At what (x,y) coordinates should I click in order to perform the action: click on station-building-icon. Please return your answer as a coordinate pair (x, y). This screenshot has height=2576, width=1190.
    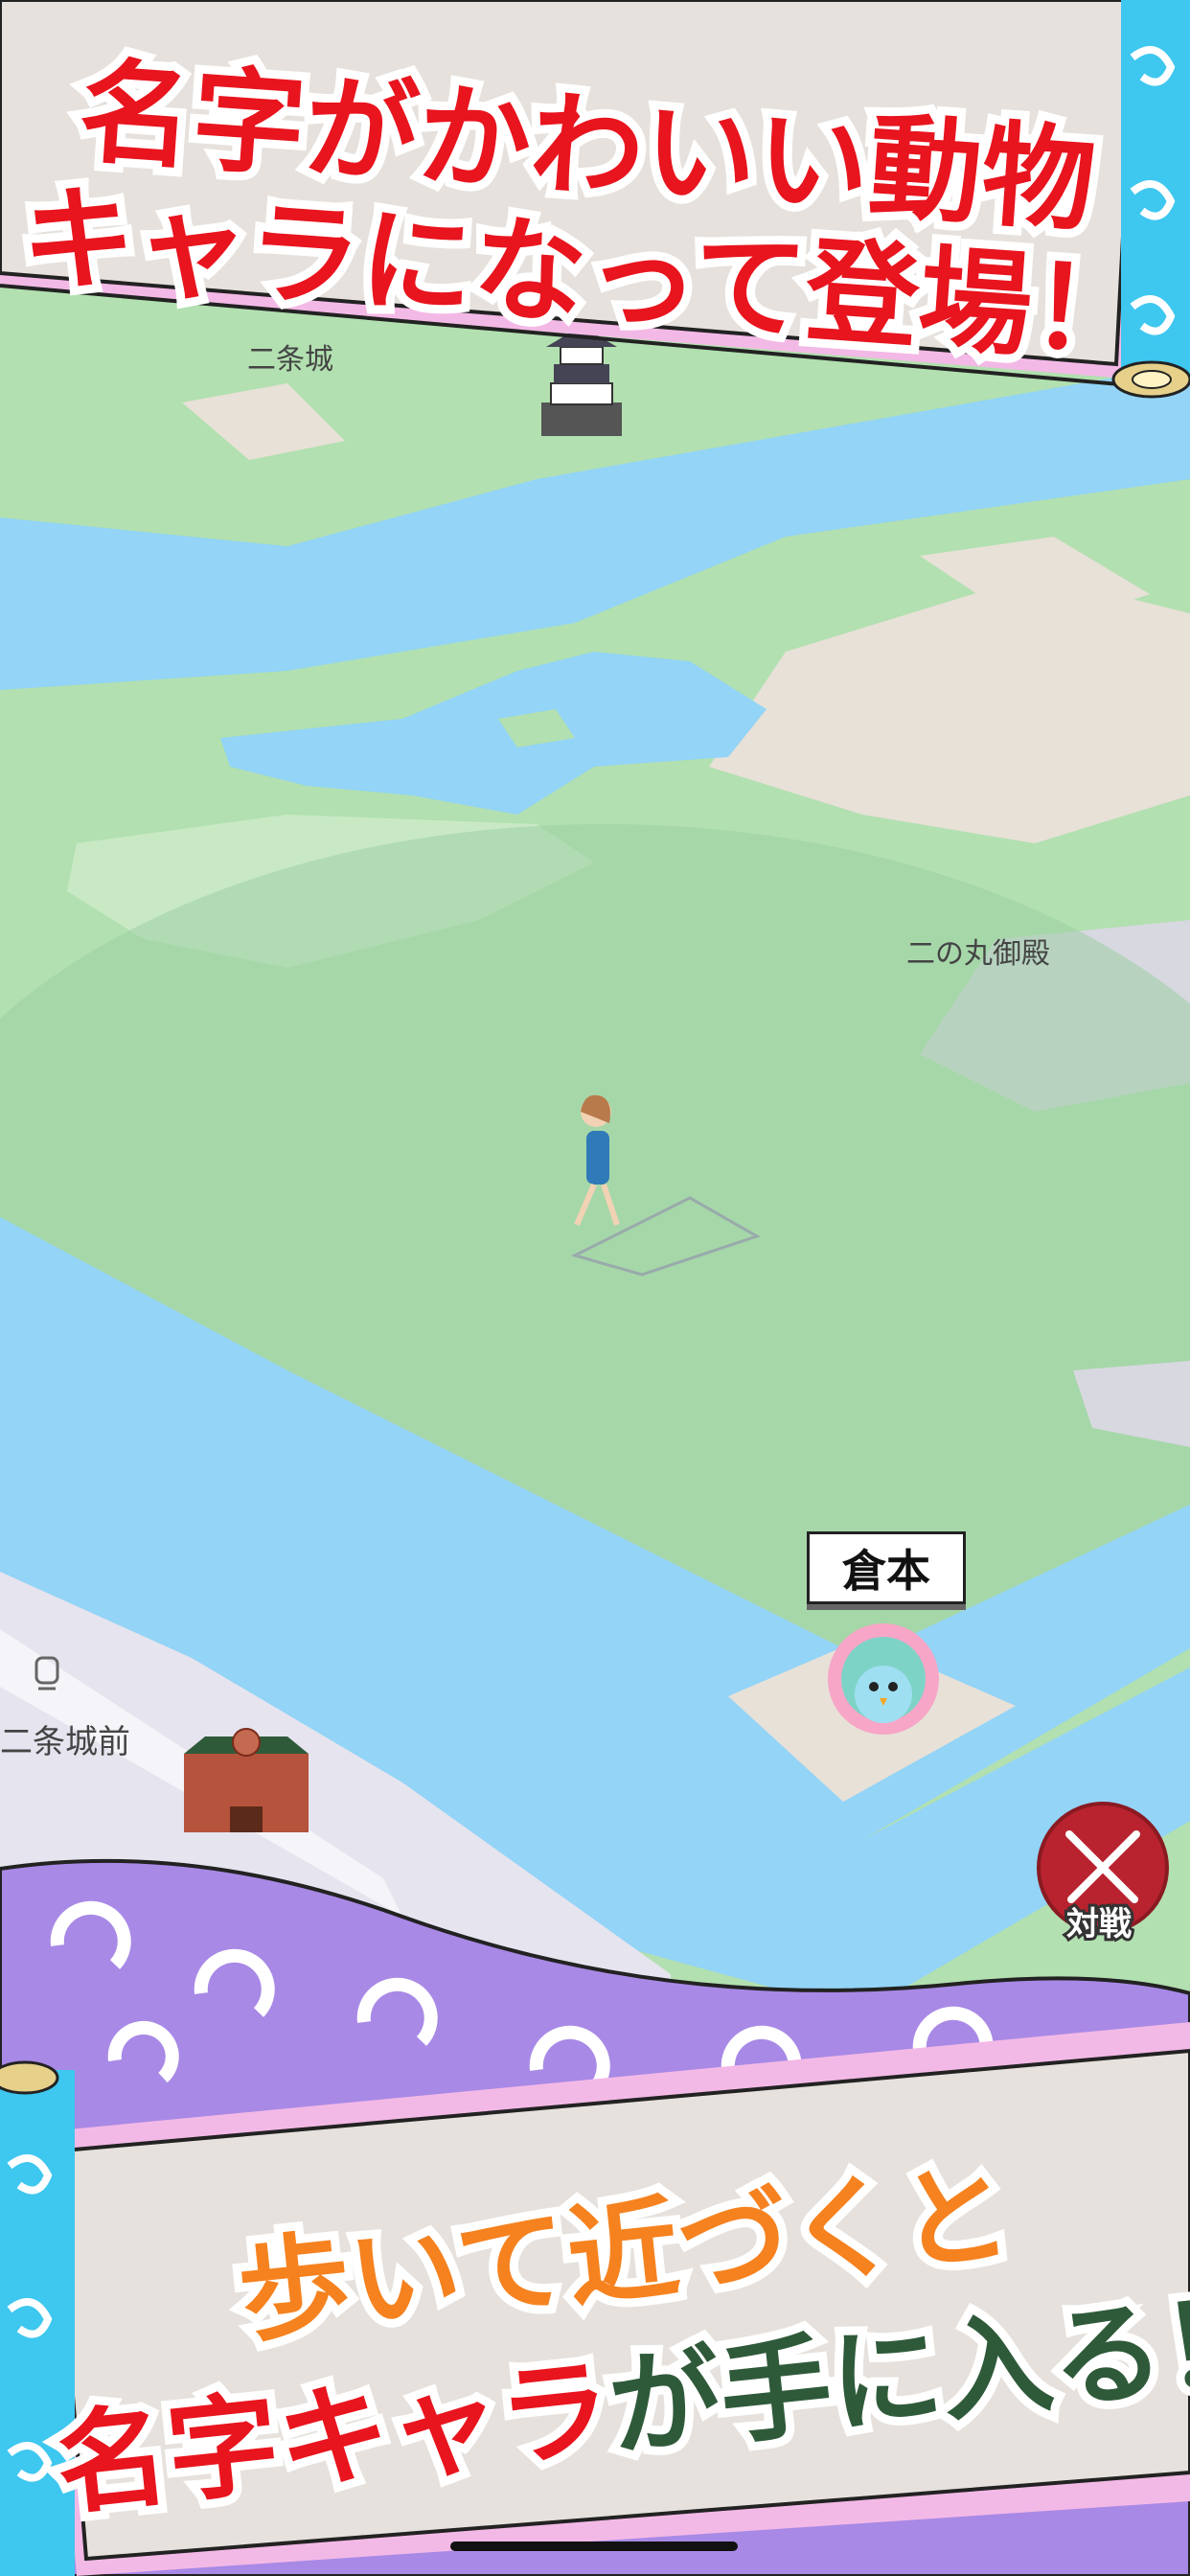
    Looking at the image, I should click on (247, 1780).